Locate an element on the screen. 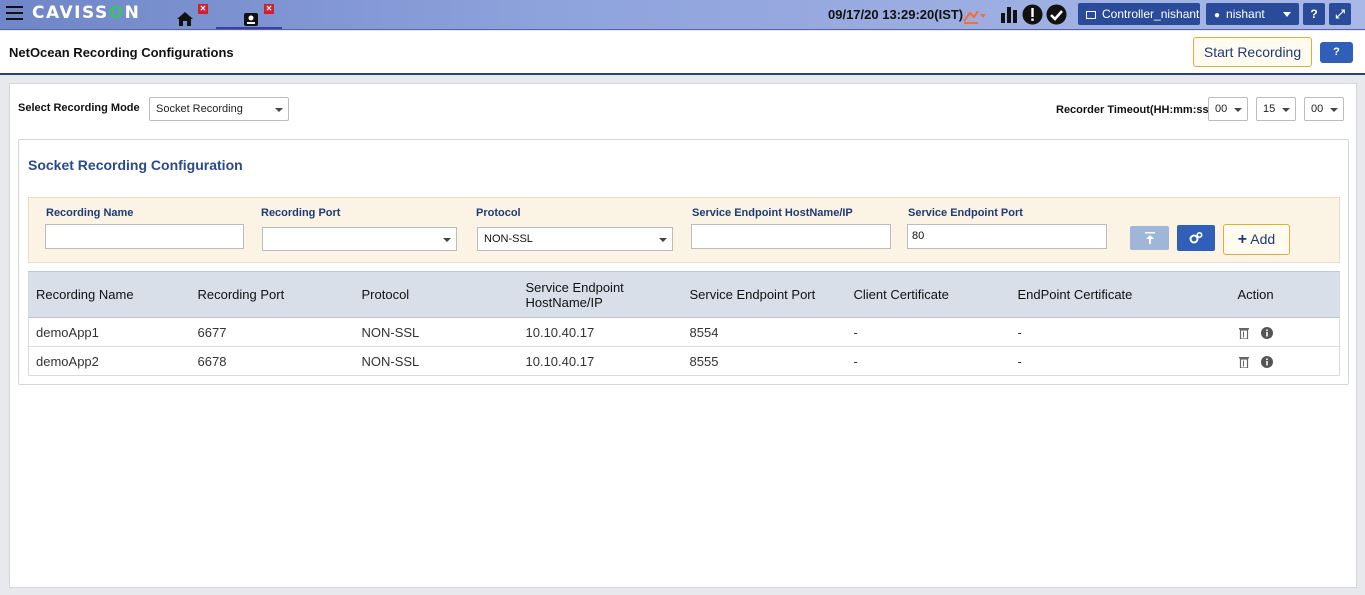 The height and width of the screenshot is (595, 1365). controller-icon is located at coordinates (1091, 14).